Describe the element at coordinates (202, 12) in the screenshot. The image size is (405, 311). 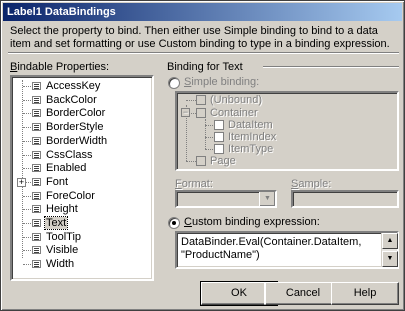
I see `title-bar: Label1 DataBindings` at that location.